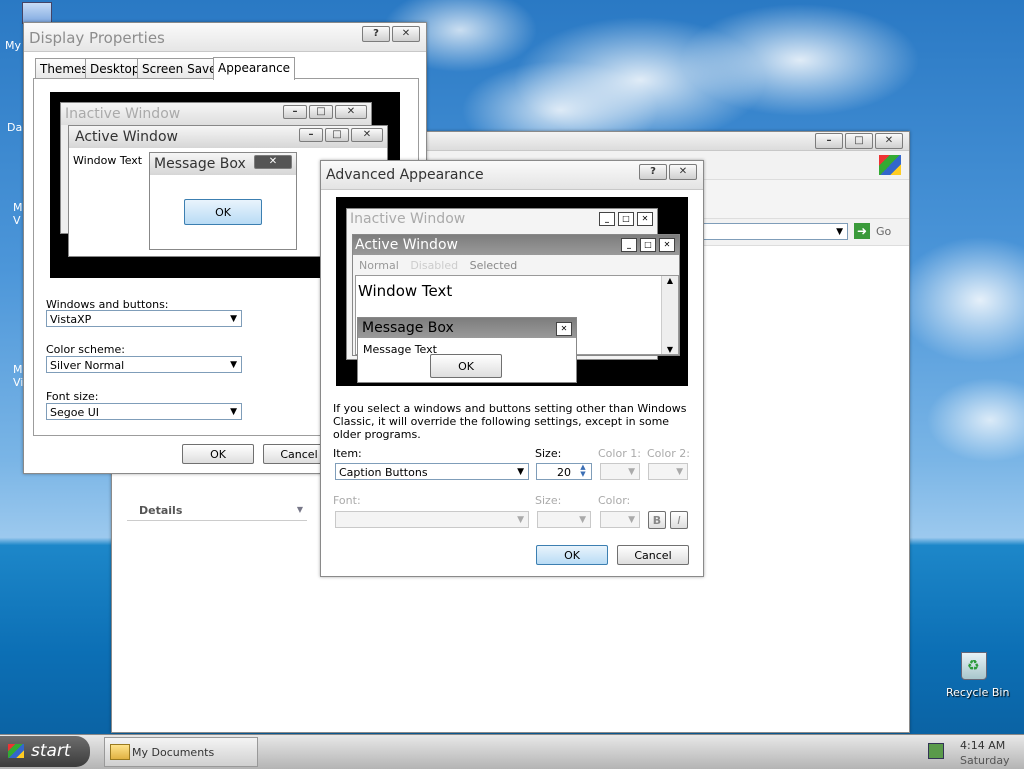 This screenshot has height=769, width=1024. Describe the element at coordinates (936, 751) in the screenshot. I see `network-icon` at that location.